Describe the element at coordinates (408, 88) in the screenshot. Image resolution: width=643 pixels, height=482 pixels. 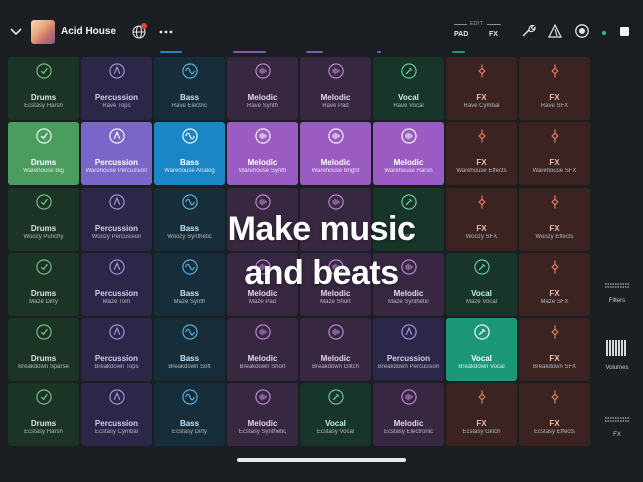
I see `pad-vocal: Vocal Rave Vocal` at that location.